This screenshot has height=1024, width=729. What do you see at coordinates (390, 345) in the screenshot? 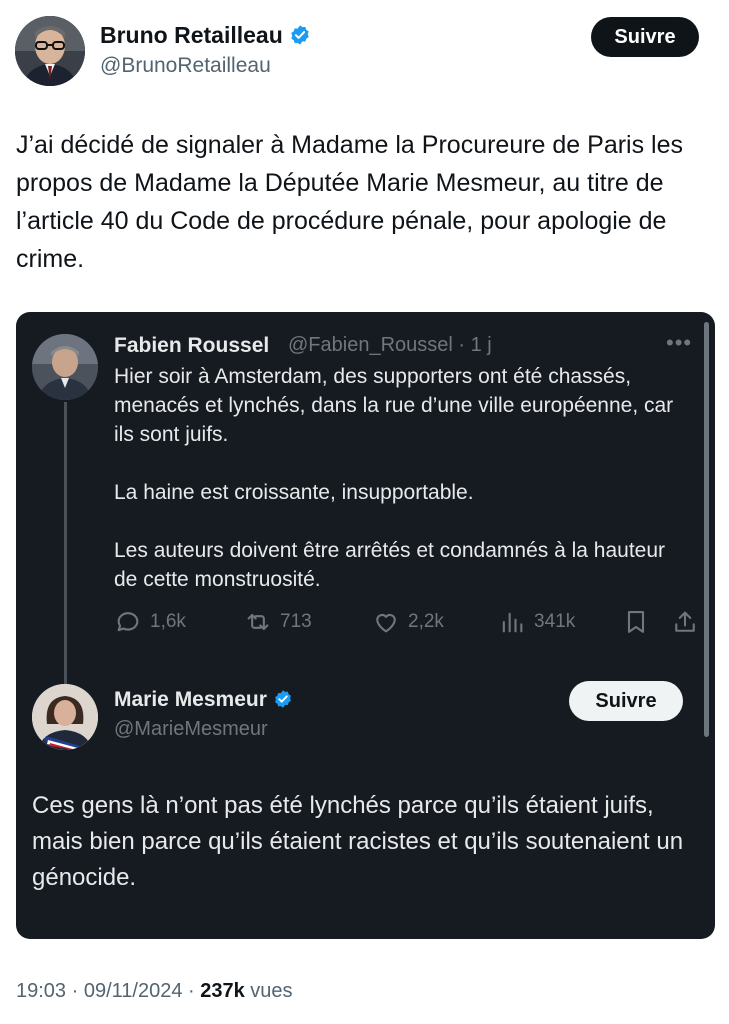
I see `reply-handle-time: @Fabien_Roussel · 1 j` at bounding box center [390, 345].